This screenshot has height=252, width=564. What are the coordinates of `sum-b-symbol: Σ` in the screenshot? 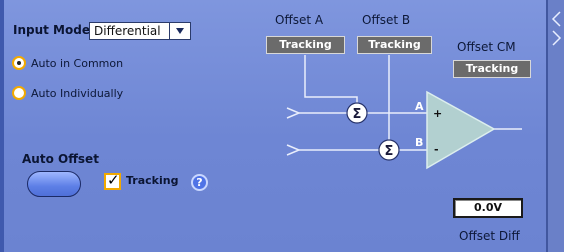 It's located at (389, 151).